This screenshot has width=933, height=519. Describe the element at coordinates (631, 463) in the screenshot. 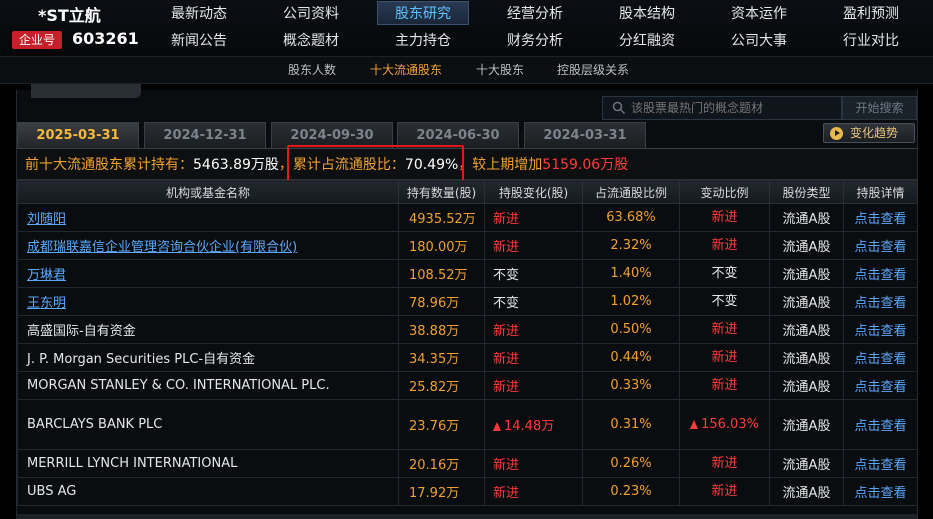

I see `float-ratio: 0.26%` at that location.